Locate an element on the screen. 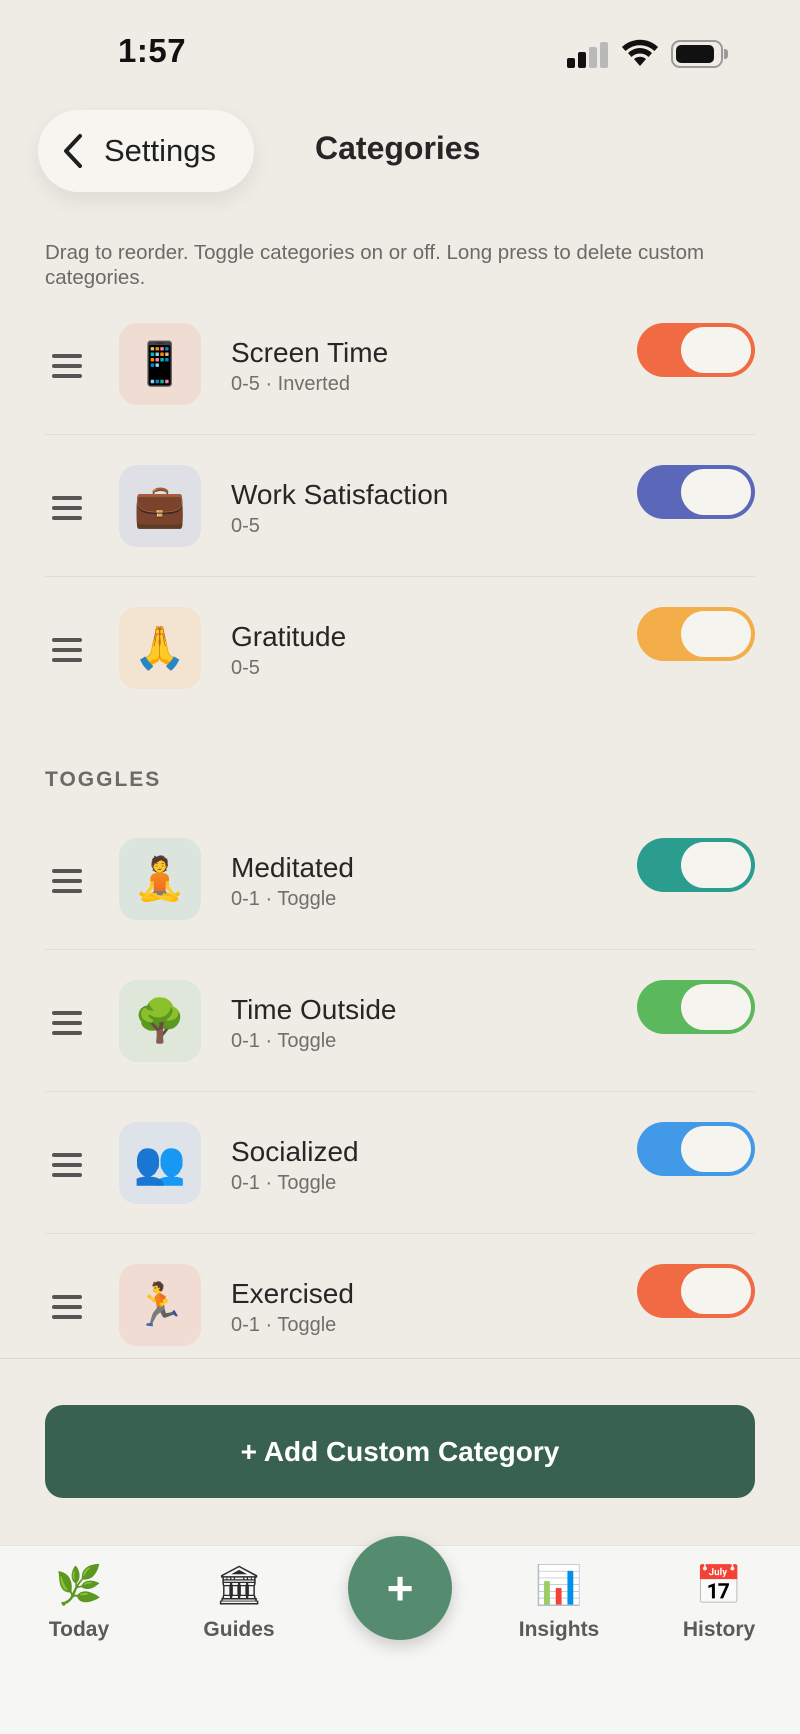 This screenshot has width=800, height=1734. category-icon: 💼 is located at coordinates (160, 506).